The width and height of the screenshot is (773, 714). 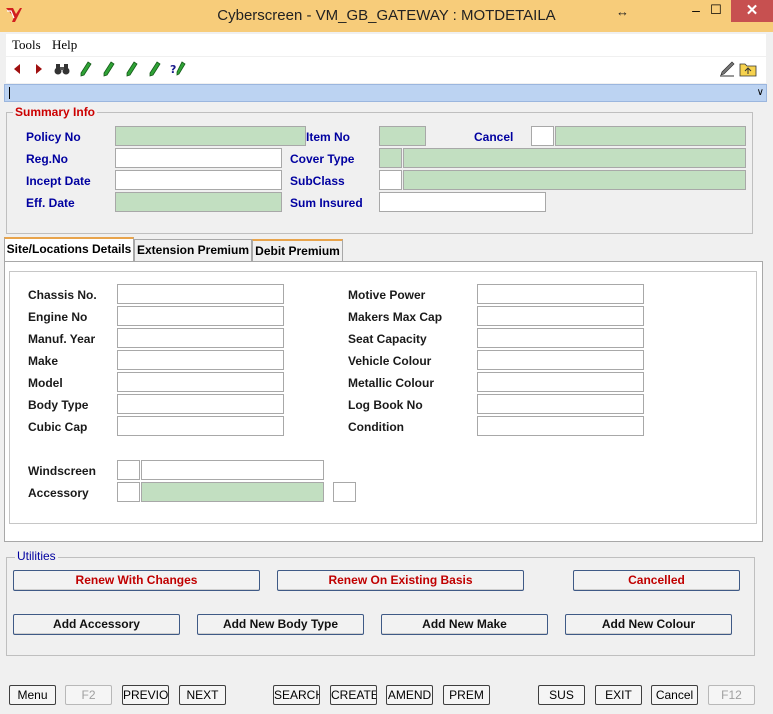 I want to click on cover-type-desc-field, so click(x=574, y=158).